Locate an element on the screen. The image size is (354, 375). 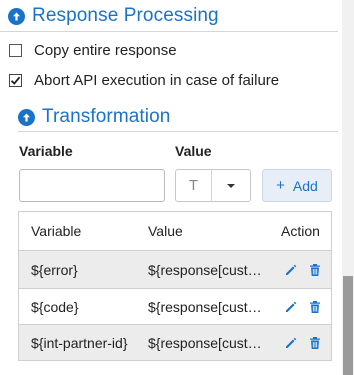
abort-on-failure-row: Abort API execution in case of failure is located at coordinates (144, 80).